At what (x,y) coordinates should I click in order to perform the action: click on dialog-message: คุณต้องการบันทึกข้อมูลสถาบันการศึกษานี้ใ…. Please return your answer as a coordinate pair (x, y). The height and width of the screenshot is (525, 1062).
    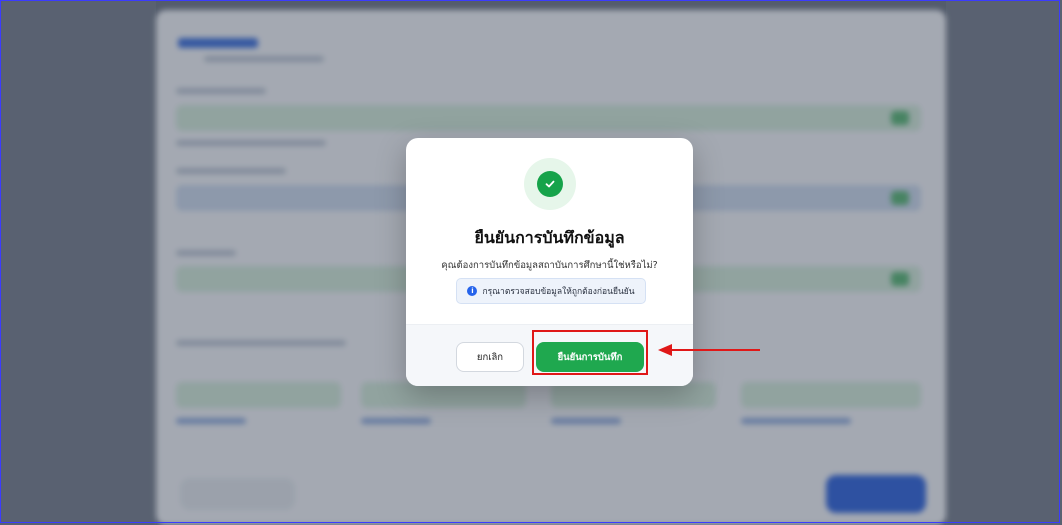
    Looking at the image, I should click on (549, 265).